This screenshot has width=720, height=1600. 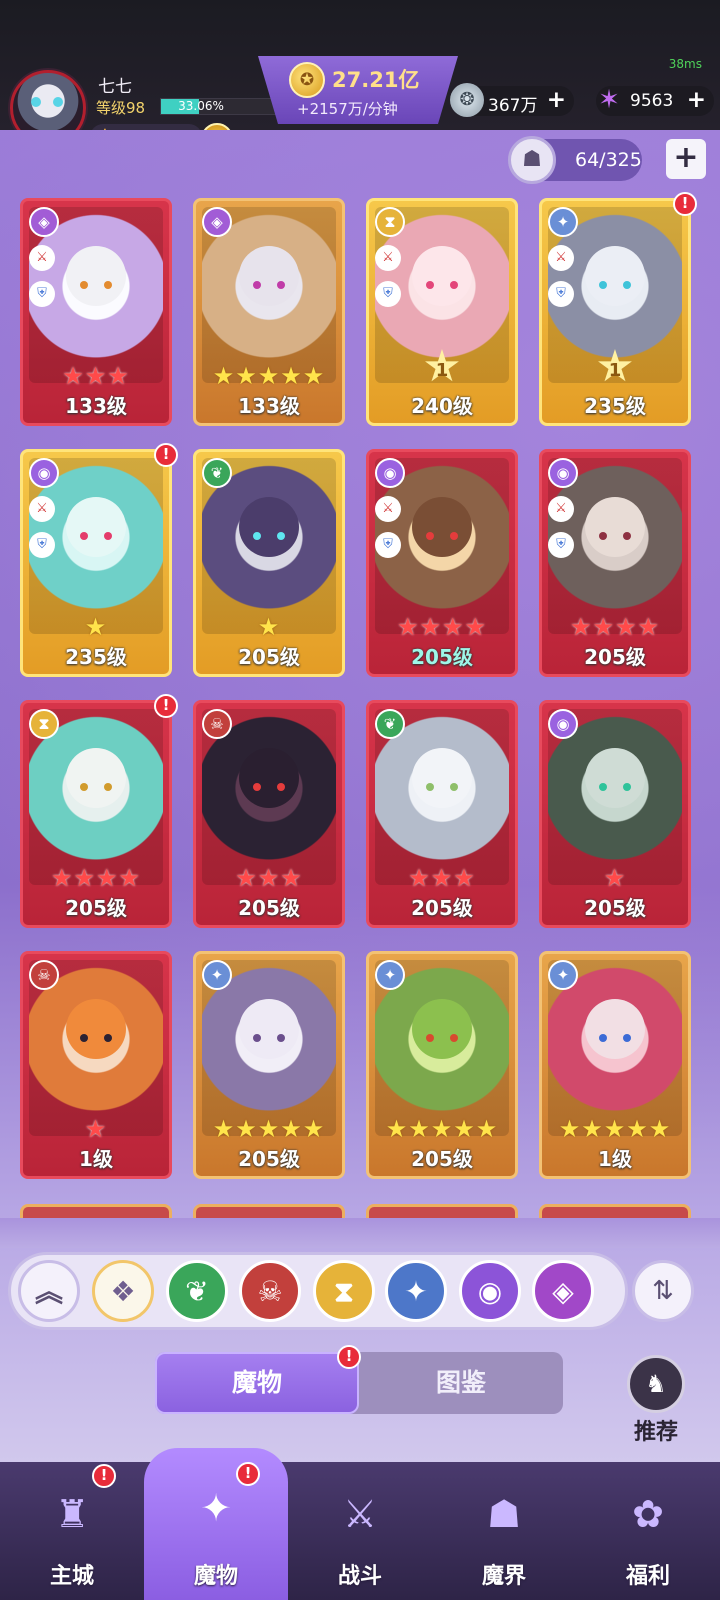 I want to click on nav-alert-badge: !, so click(x=248, y=1474).